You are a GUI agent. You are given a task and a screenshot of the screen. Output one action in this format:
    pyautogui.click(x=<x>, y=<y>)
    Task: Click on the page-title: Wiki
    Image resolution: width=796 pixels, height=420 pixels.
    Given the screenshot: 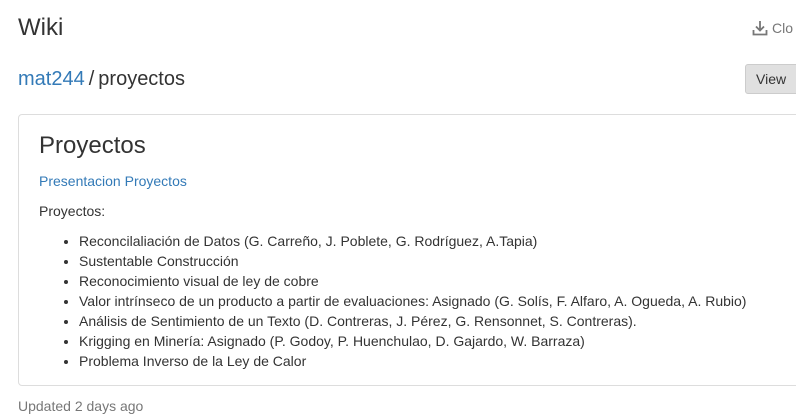 What is the action you would take?
    pyautogui.click(x=41, y=27)
    